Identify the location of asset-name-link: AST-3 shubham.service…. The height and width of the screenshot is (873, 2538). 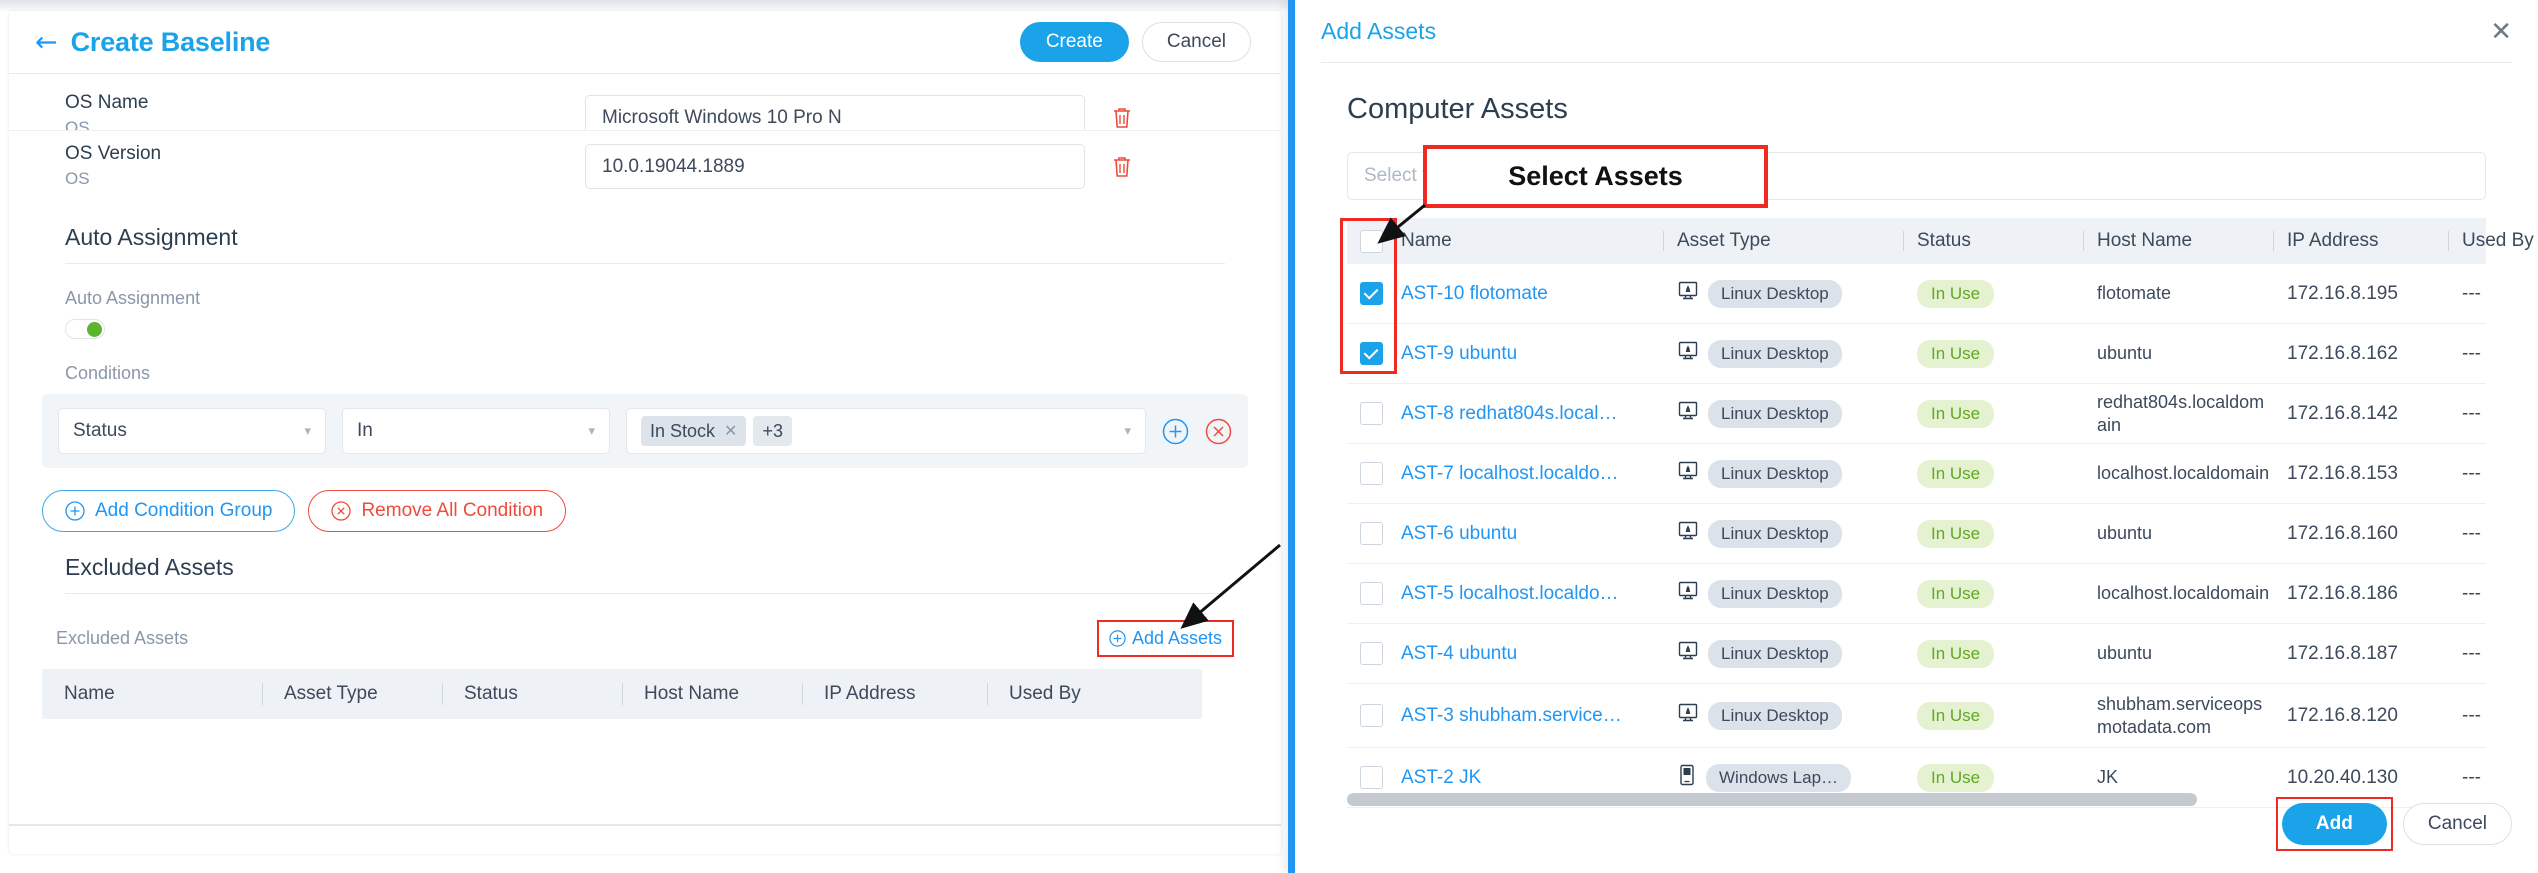
(1532, 716).